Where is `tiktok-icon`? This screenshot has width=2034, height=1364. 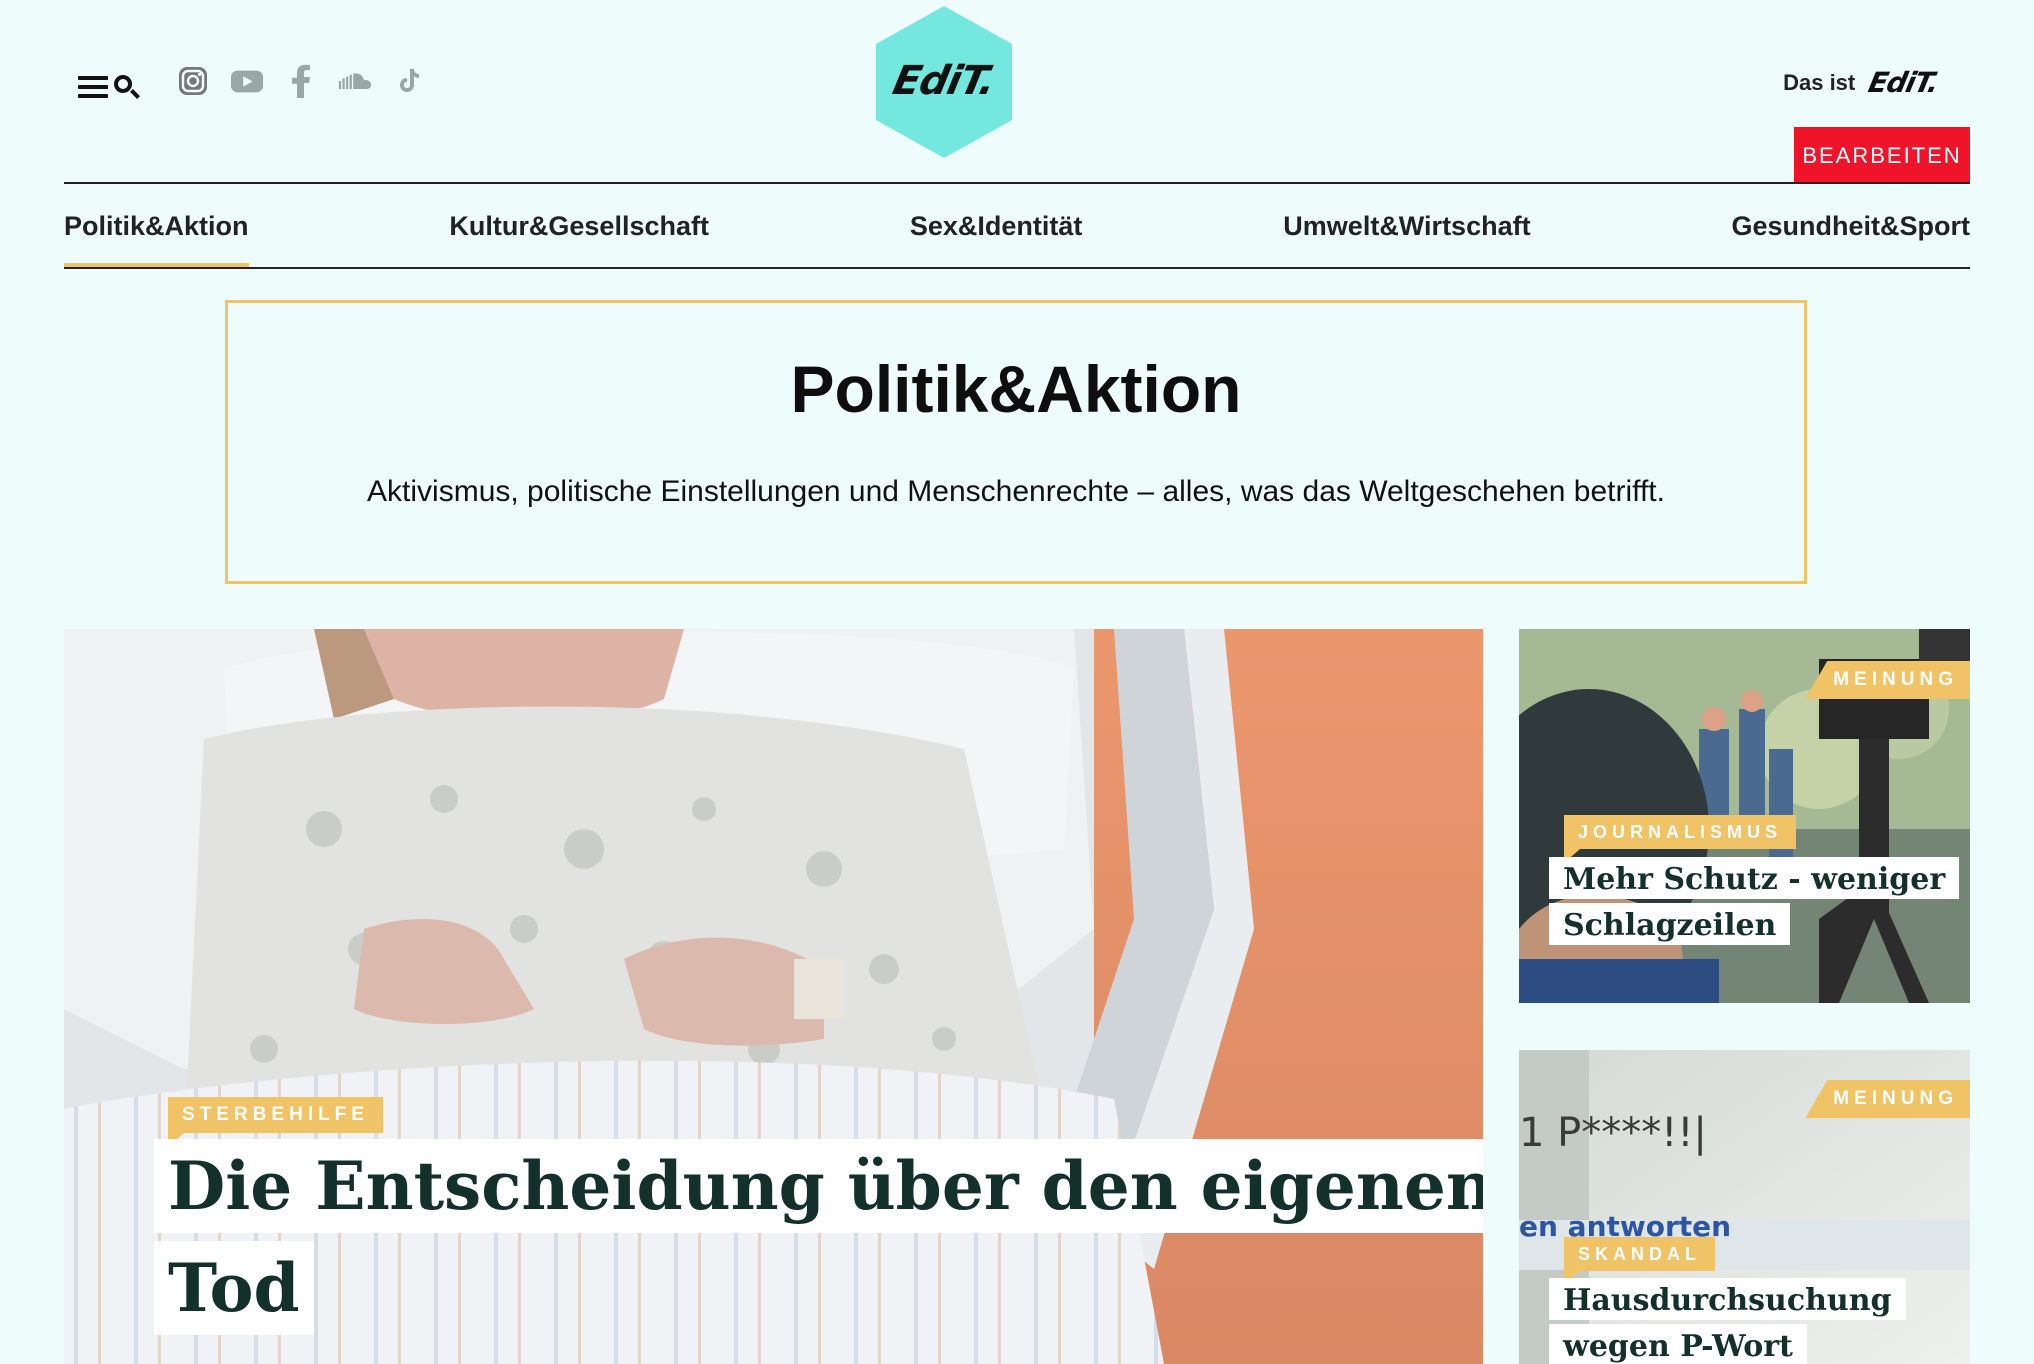 tiktok-icon is located at coordinates (409, 81).